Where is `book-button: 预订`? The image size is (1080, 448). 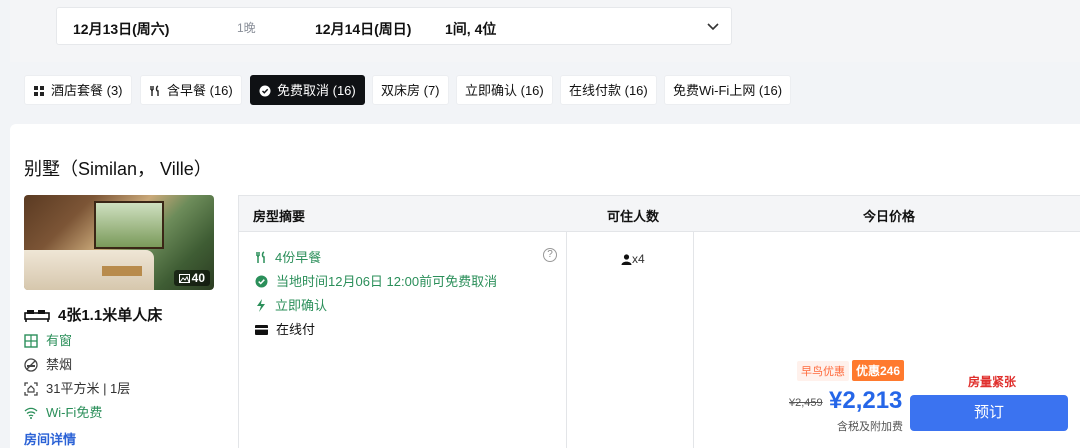 book-button: 预订 is located at coordinates (989, 413).